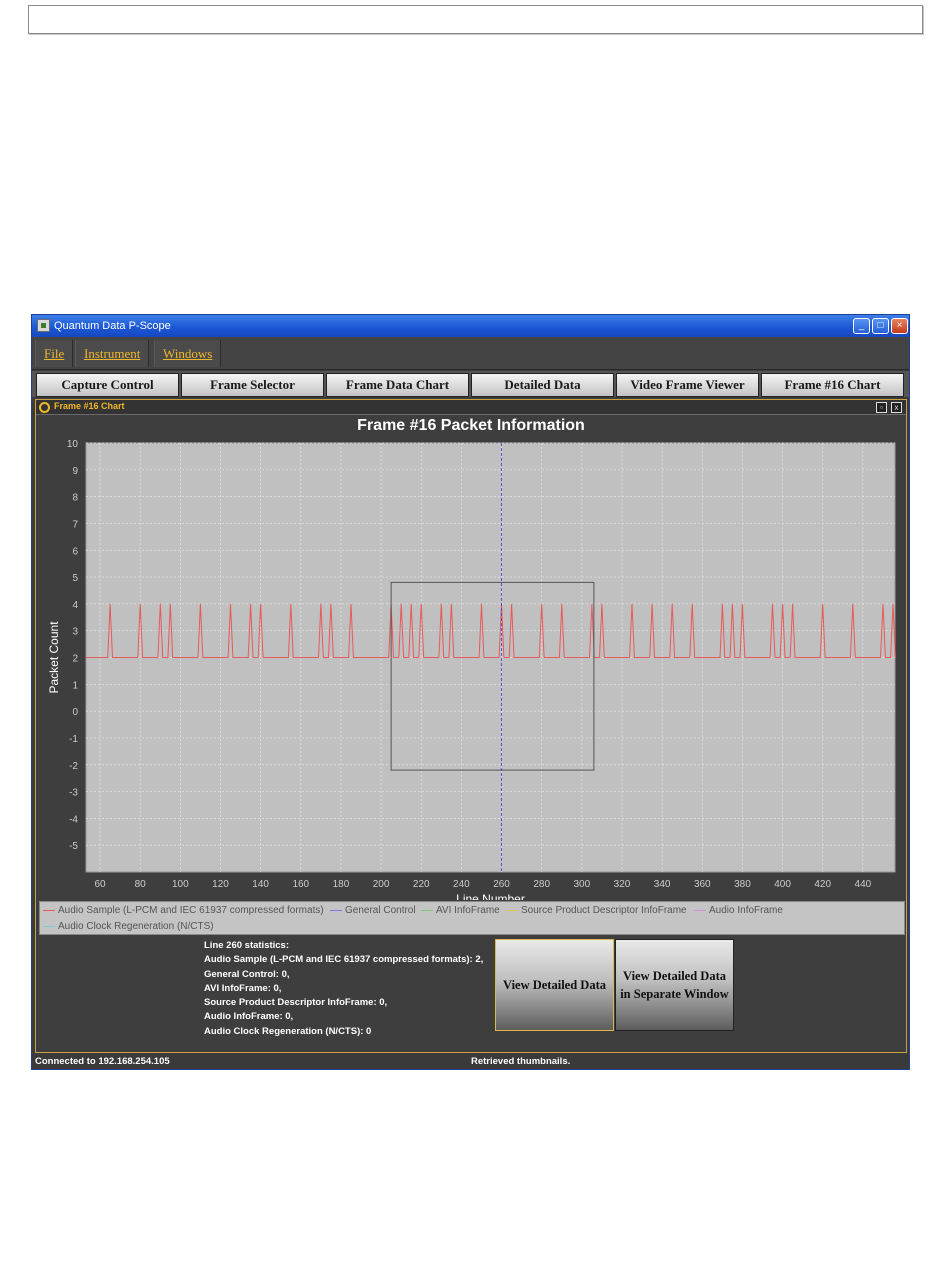 The width and height of the screenshot is (950, 1267). Describe the element at coordinates (73, 846) in the screenshot. I see `y-tick-label: -5` at that location.